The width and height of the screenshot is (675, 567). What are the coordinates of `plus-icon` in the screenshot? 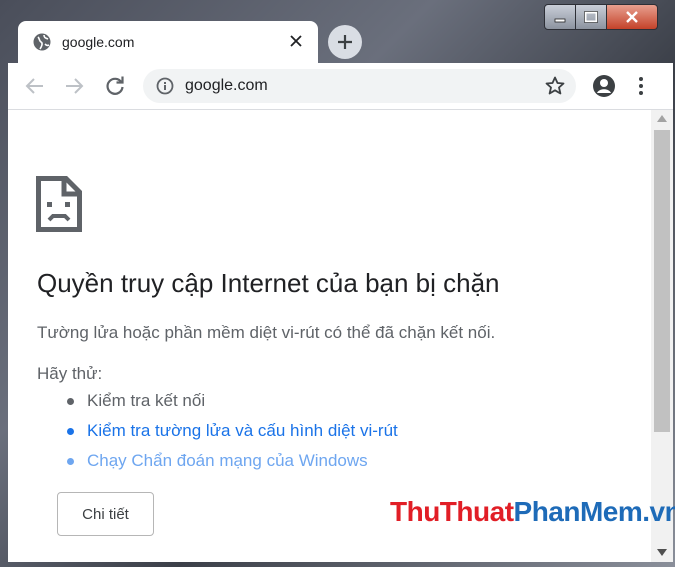 It's located at (345, 42).